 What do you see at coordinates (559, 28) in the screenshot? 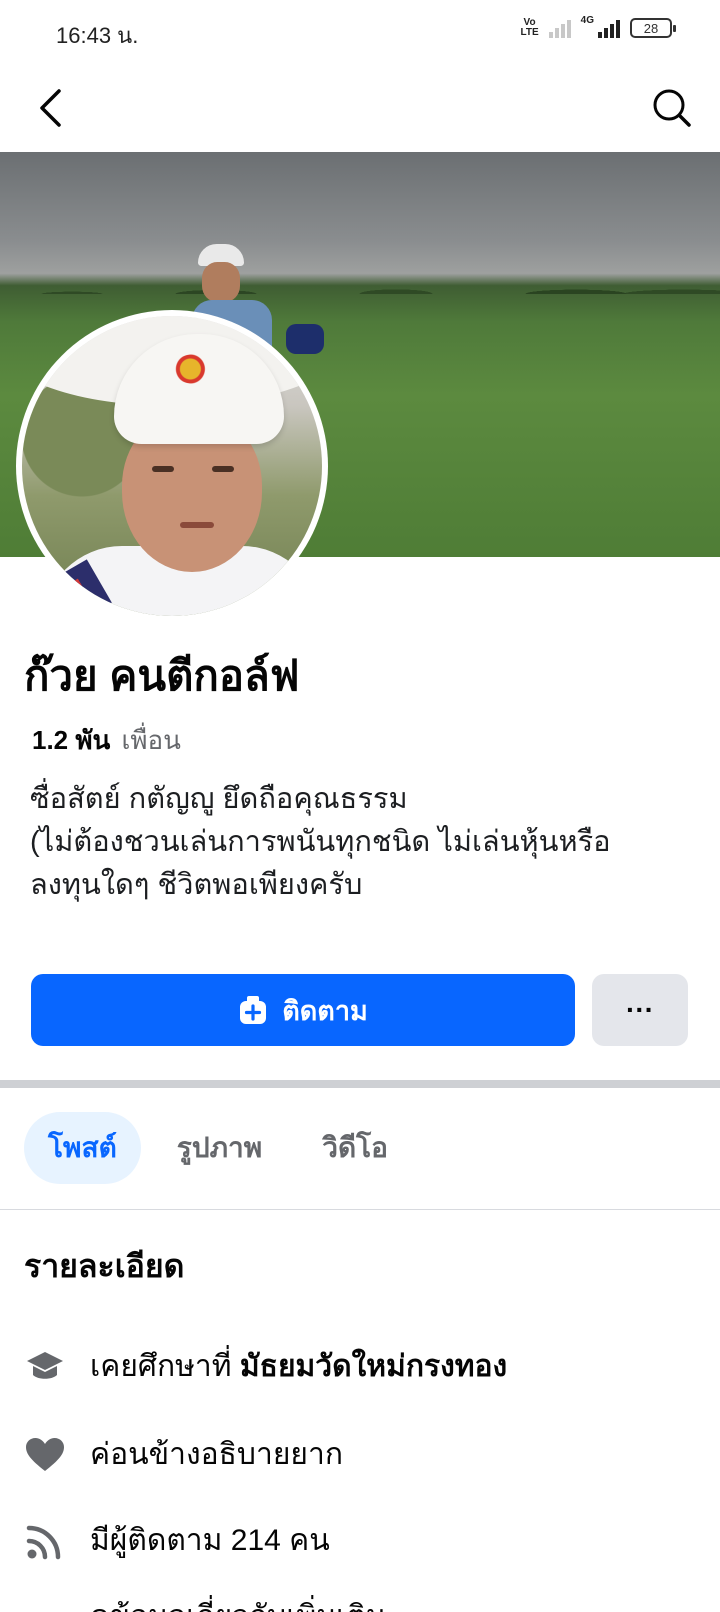
I see `signal-sim1-icon` at bounding box center [559, 28].